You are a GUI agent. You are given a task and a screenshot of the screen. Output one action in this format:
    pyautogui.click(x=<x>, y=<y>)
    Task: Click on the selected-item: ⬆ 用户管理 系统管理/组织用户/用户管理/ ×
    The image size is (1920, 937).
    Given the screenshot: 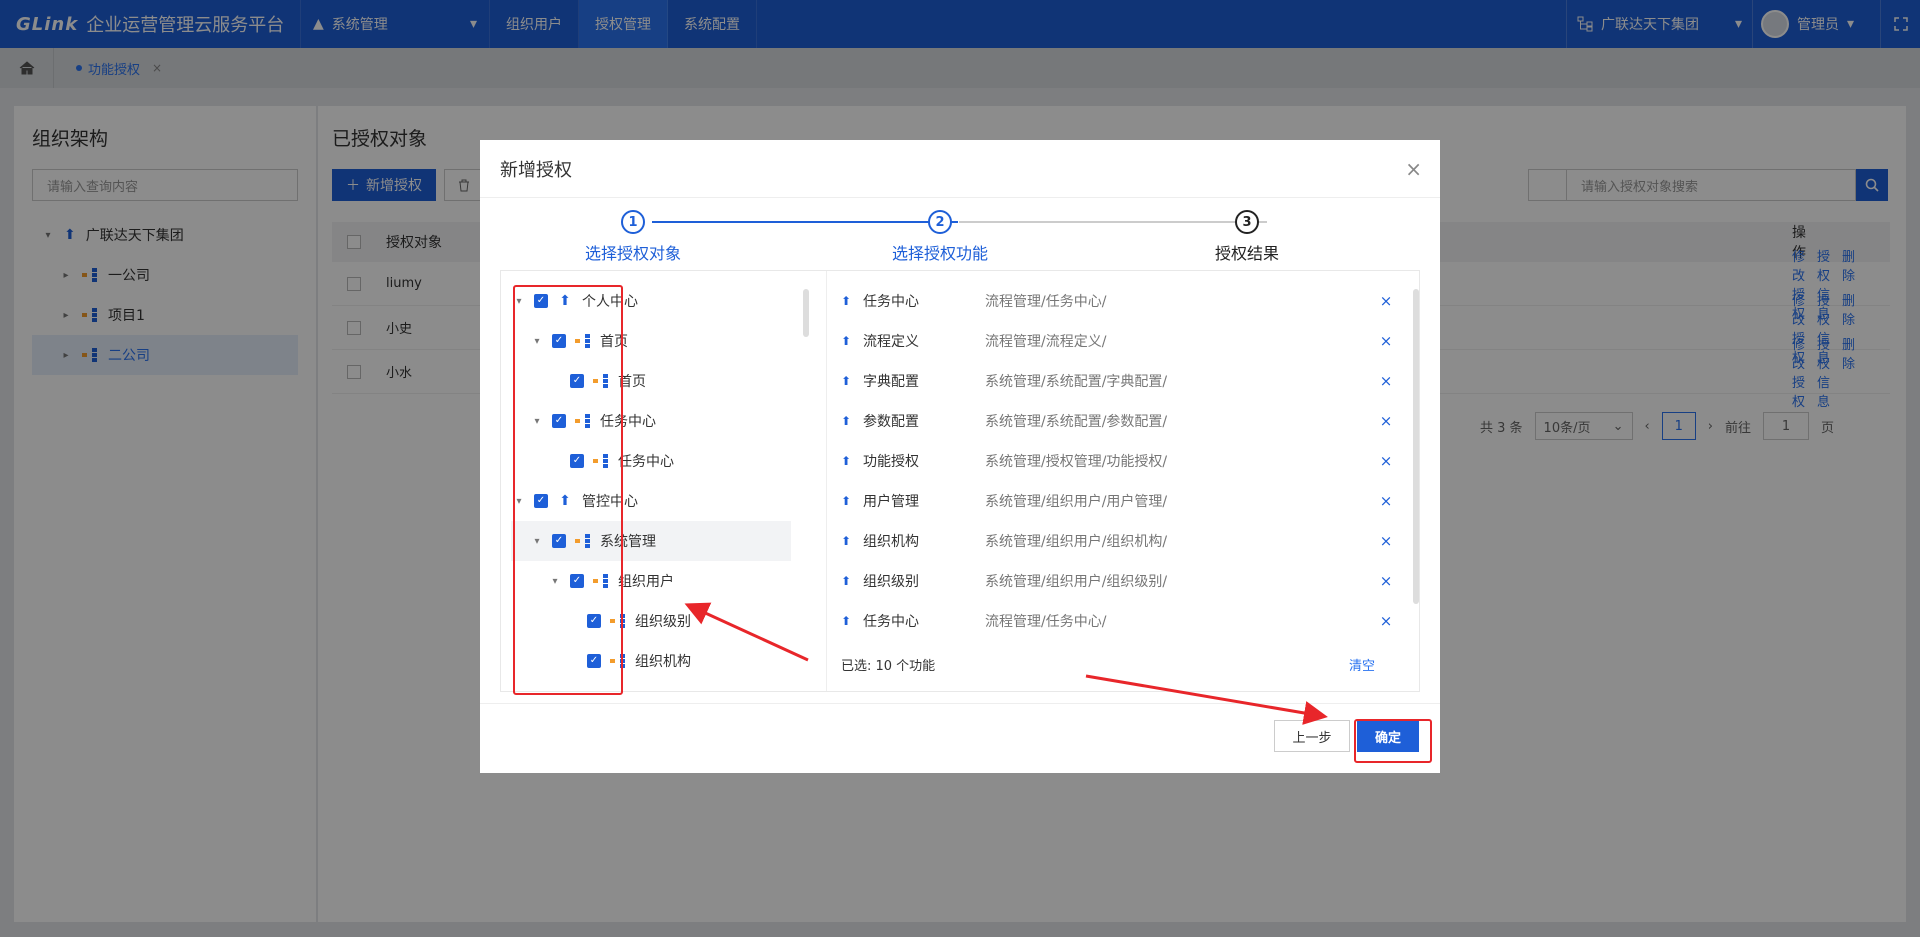 What is the action you would take?
    pyautogui.click(x=1121, y=501)
    